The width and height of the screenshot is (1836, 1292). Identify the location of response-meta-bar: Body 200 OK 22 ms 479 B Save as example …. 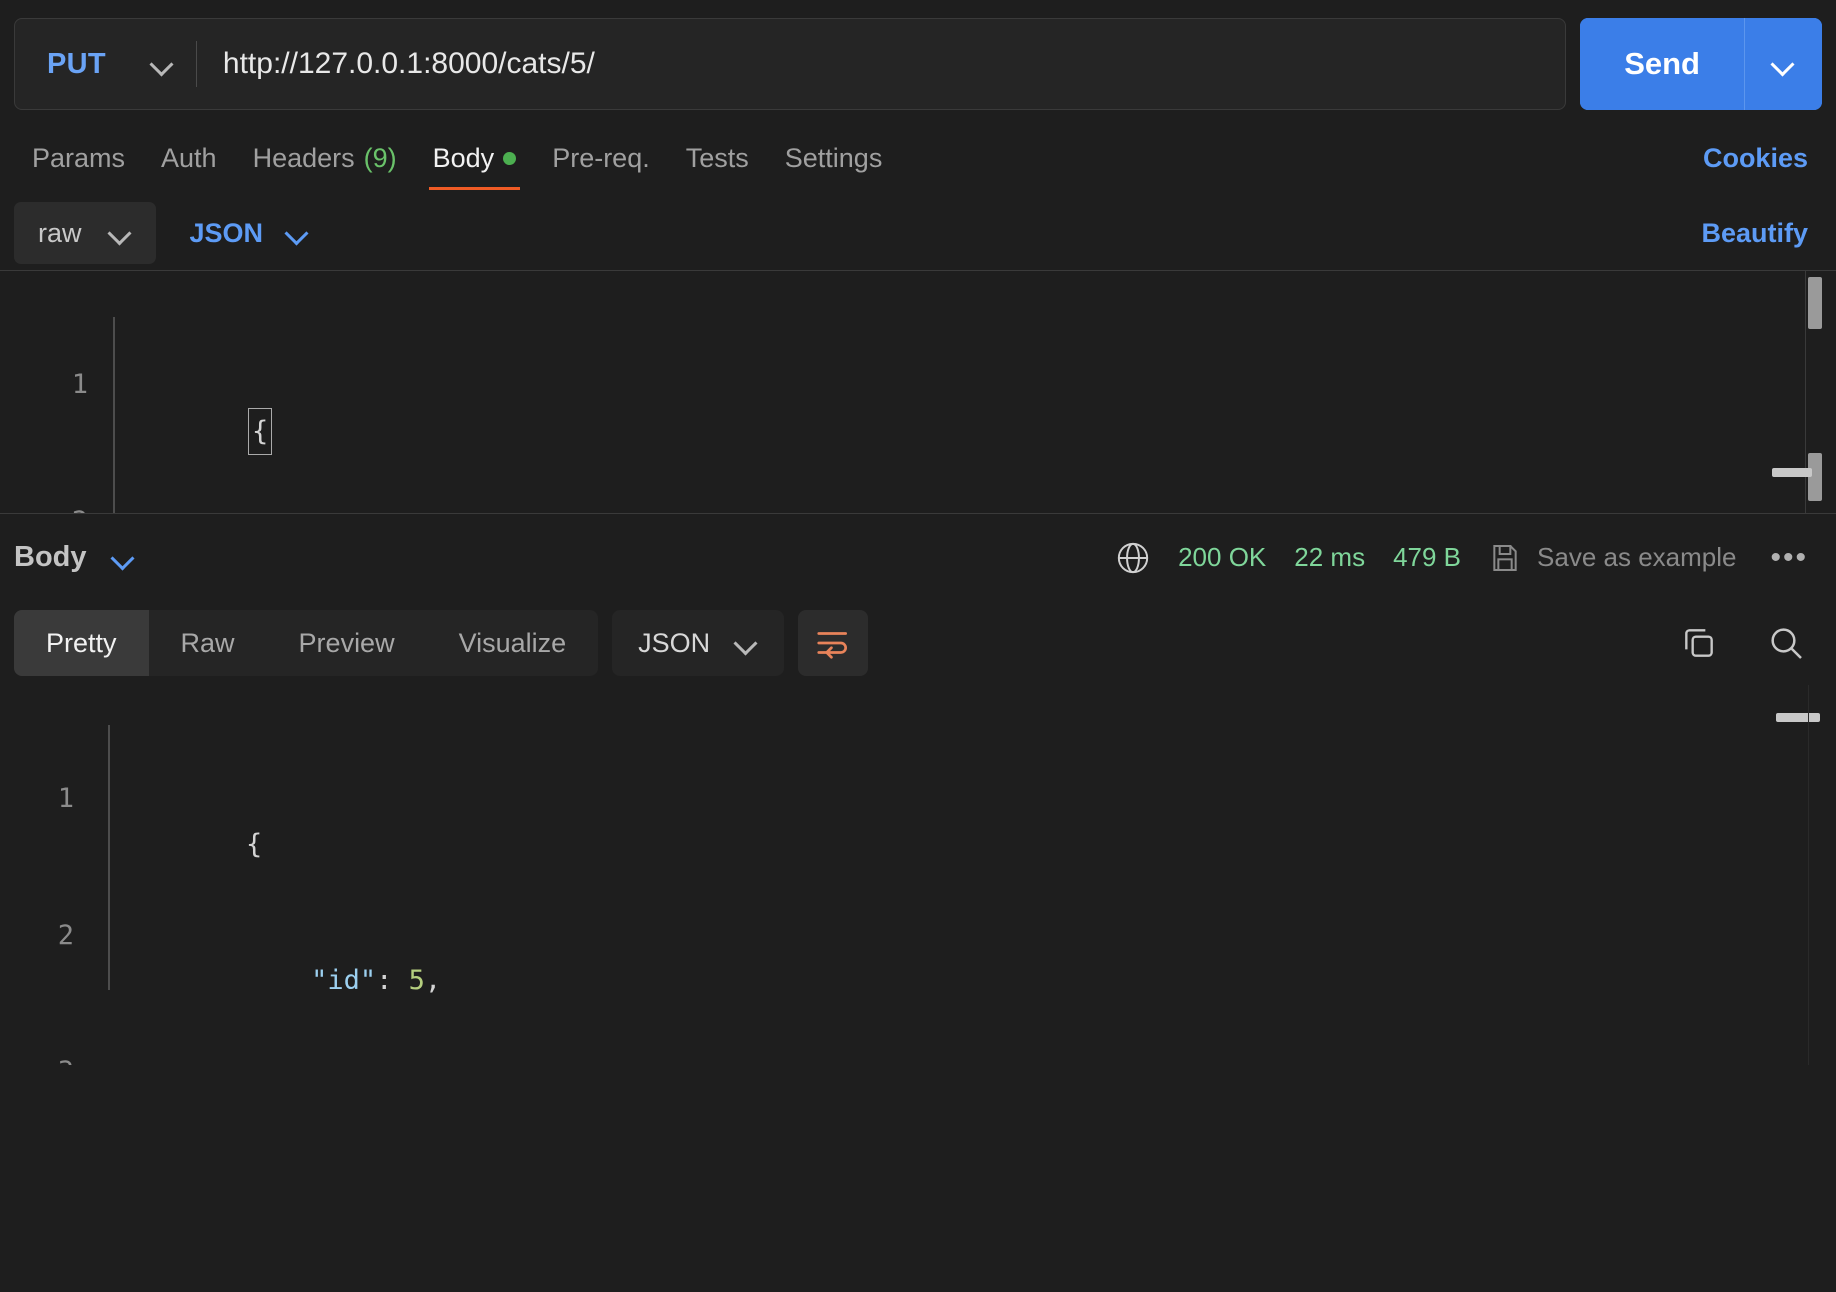
(918, 557).